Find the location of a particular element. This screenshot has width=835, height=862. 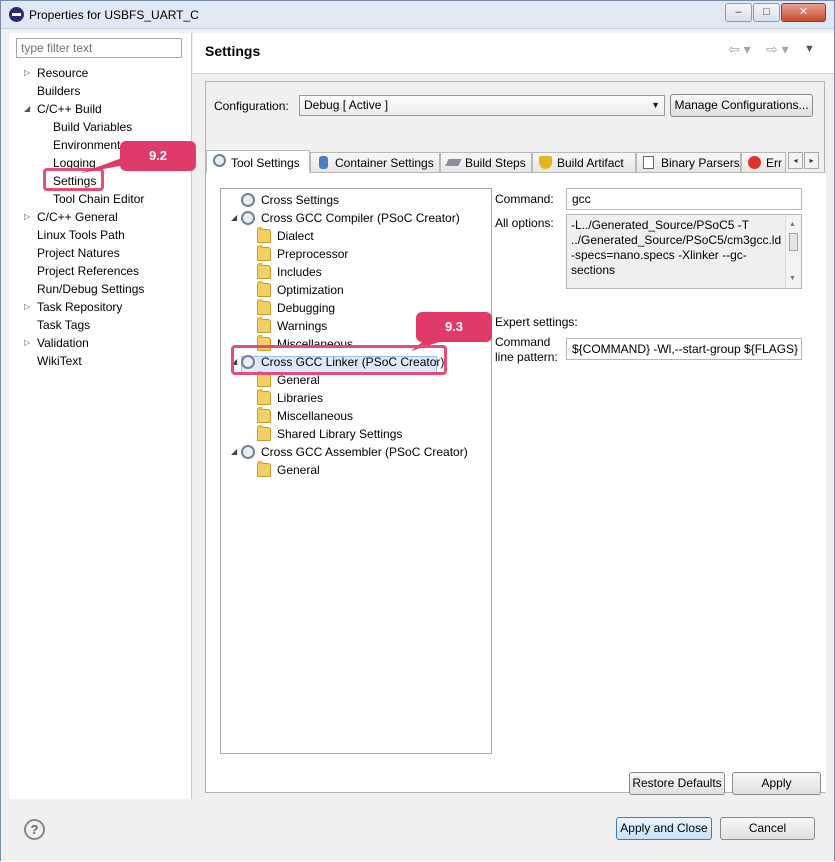

tab-label: Tool Settings is located at coordinates (265, 163).